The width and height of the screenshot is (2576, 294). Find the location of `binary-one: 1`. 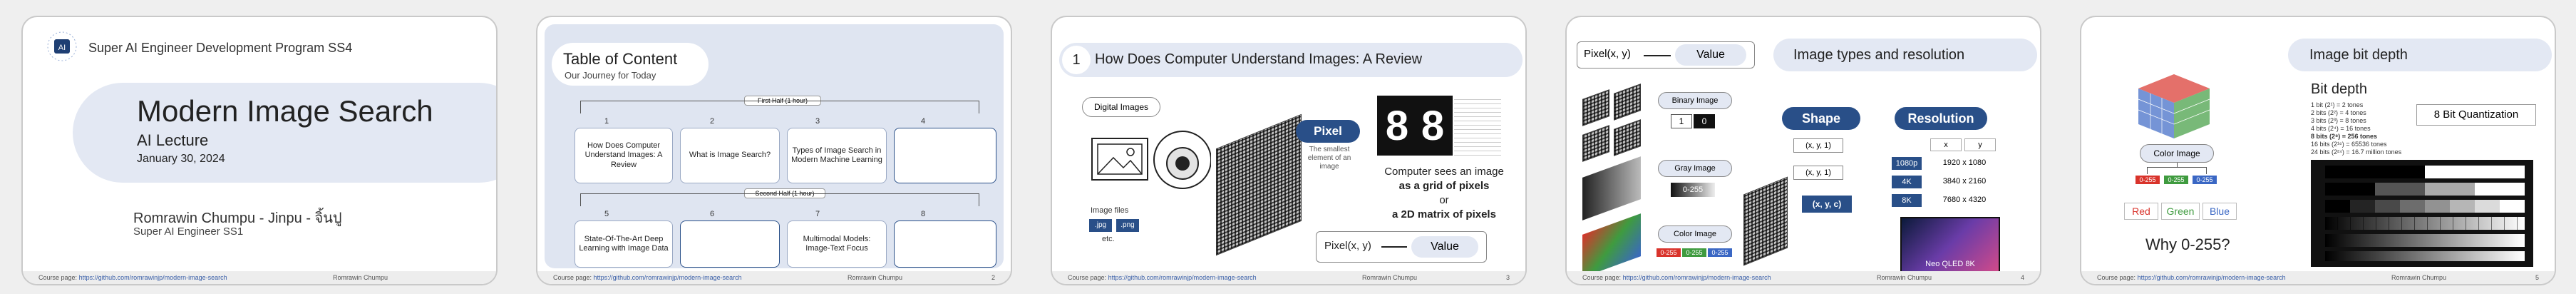

binary-one: 1 is located at coordinates (1681, 121).